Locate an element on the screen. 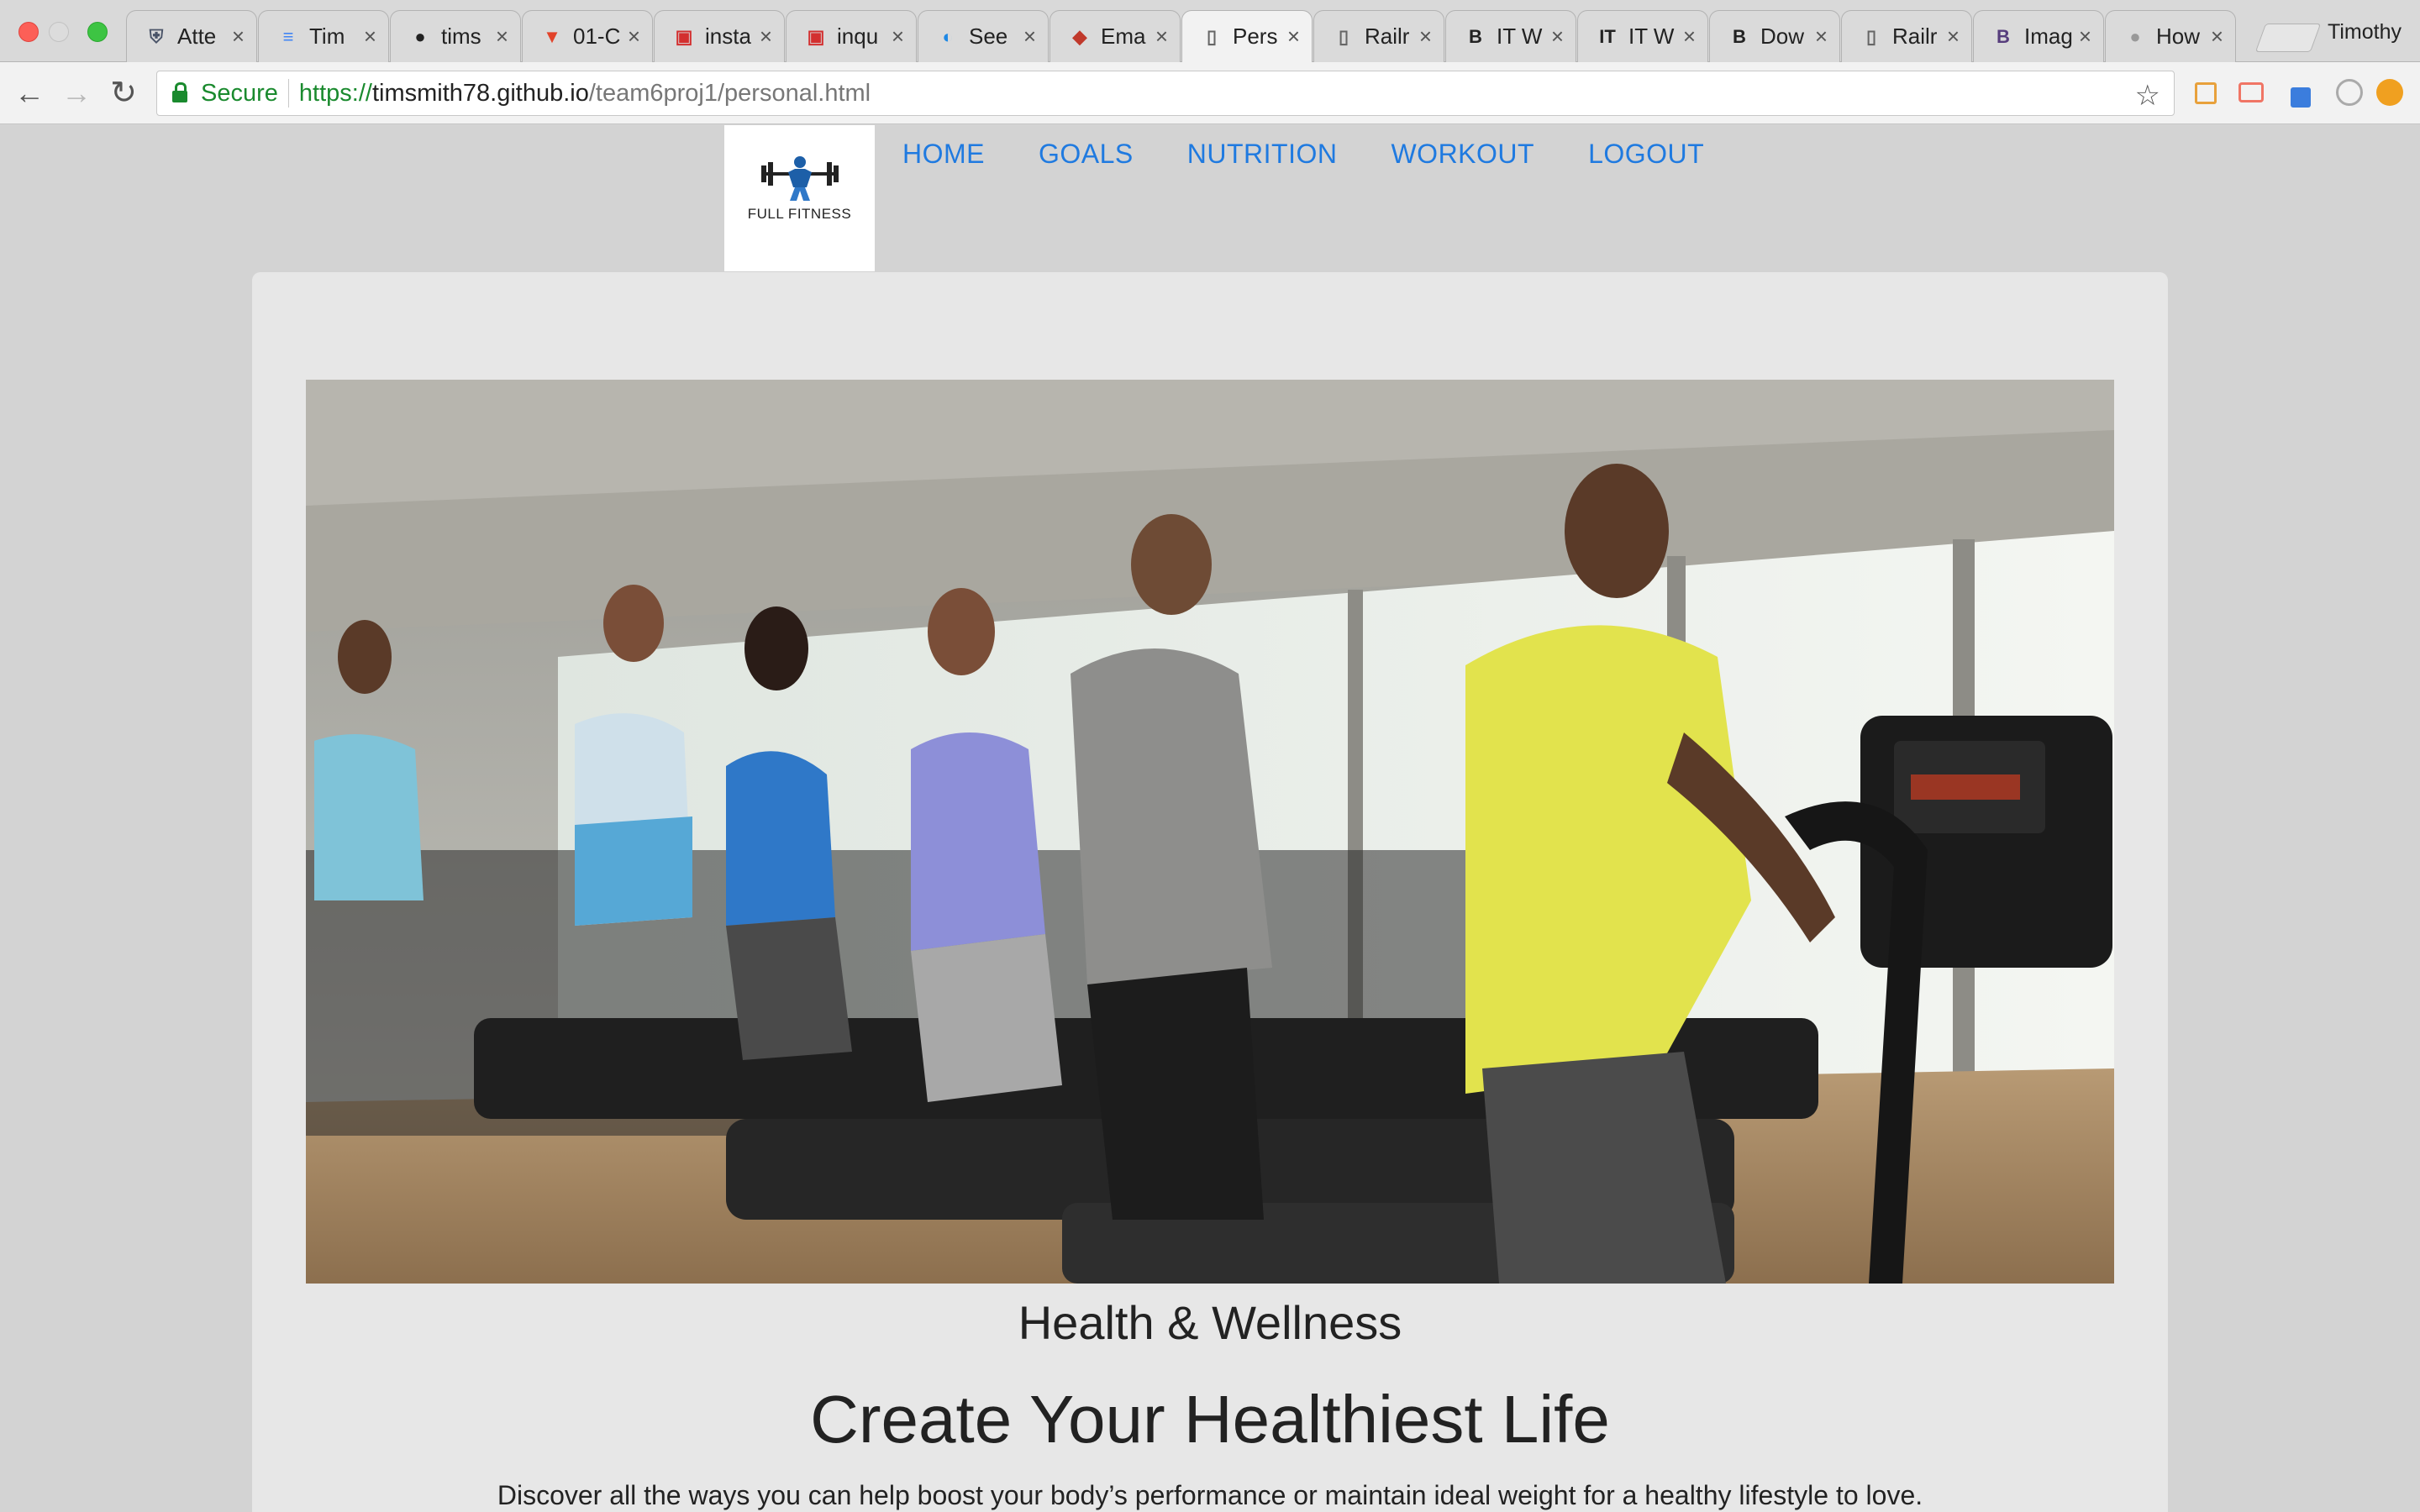 The height and width of the screenshot is (1512, 2420). tab-title: Dow is located at coordinates (1783, 36).